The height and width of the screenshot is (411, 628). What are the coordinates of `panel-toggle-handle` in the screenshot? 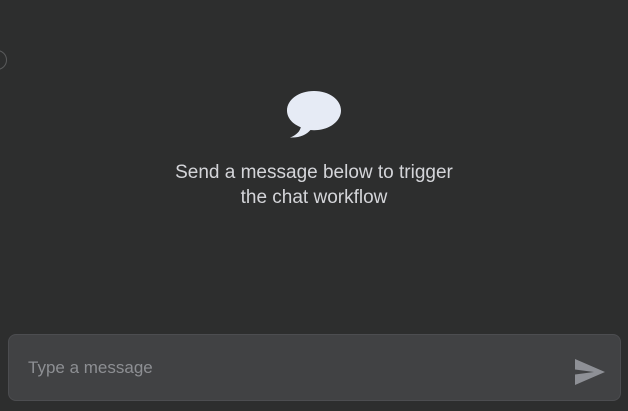 It's located at (3, 60).